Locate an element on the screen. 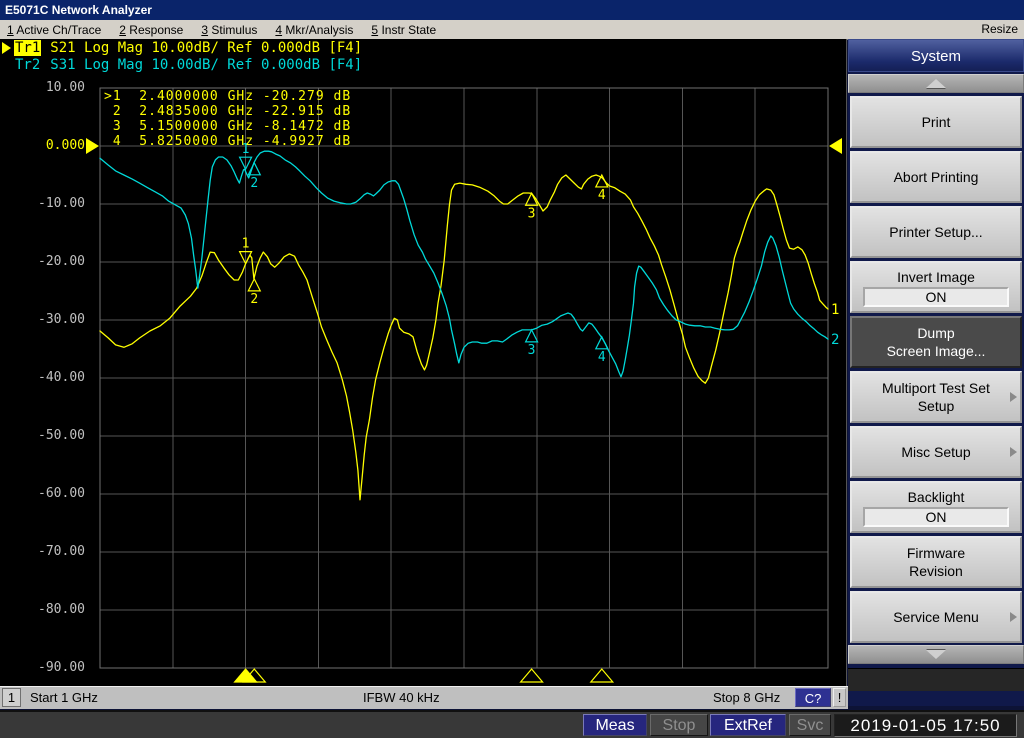  scroll-down-icon is located at coordinates (936, 654).